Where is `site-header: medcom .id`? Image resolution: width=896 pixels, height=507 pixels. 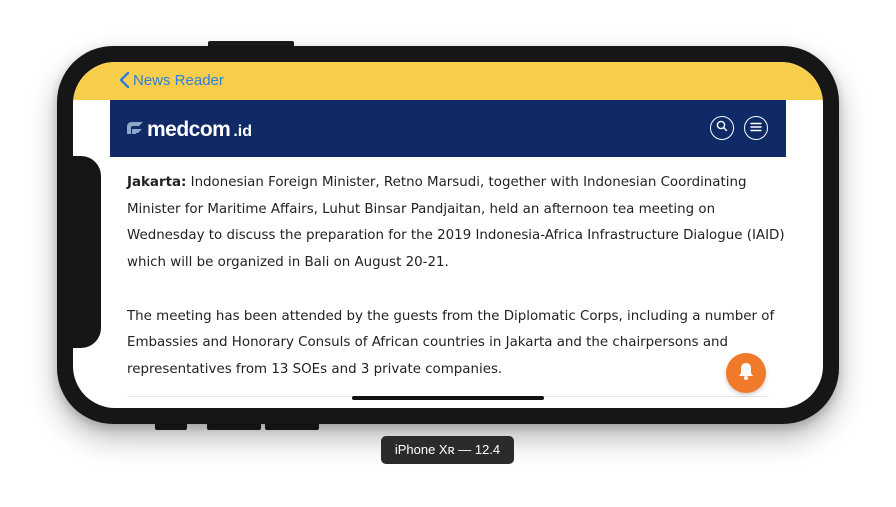
site-header: medcom .id is located at coordinates (448, 128).